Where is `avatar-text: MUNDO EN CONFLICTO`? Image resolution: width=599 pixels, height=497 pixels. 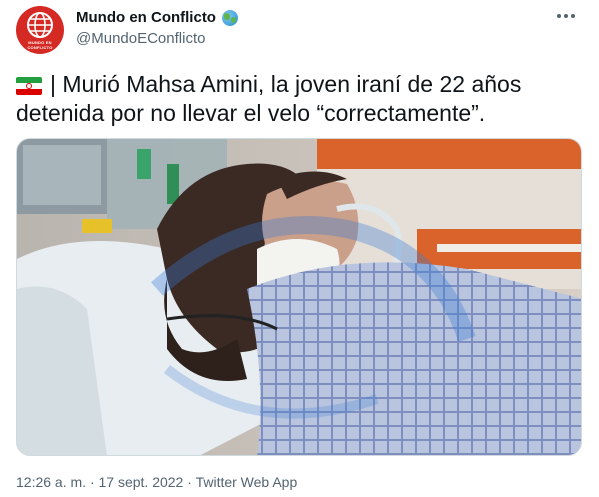
avatar-text: MUNDO EN CONFLICTO is located at coordinates (40, 44).